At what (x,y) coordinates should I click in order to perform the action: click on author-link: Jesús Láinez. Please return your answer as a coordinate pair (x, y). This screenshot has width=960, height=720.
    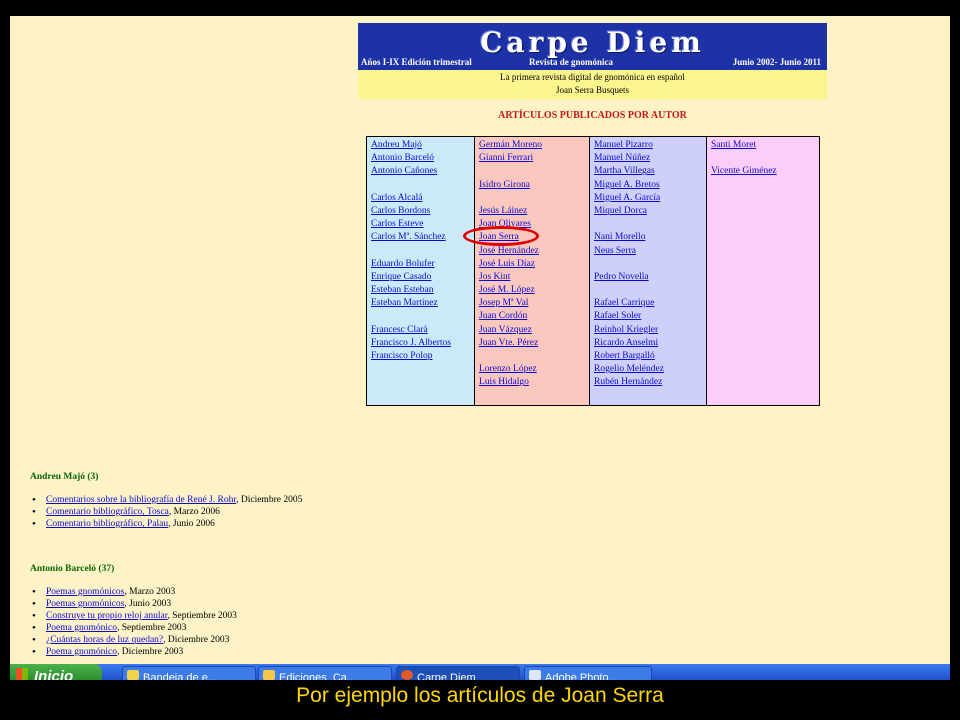
    Looking at the image, I should click on (532, 211).